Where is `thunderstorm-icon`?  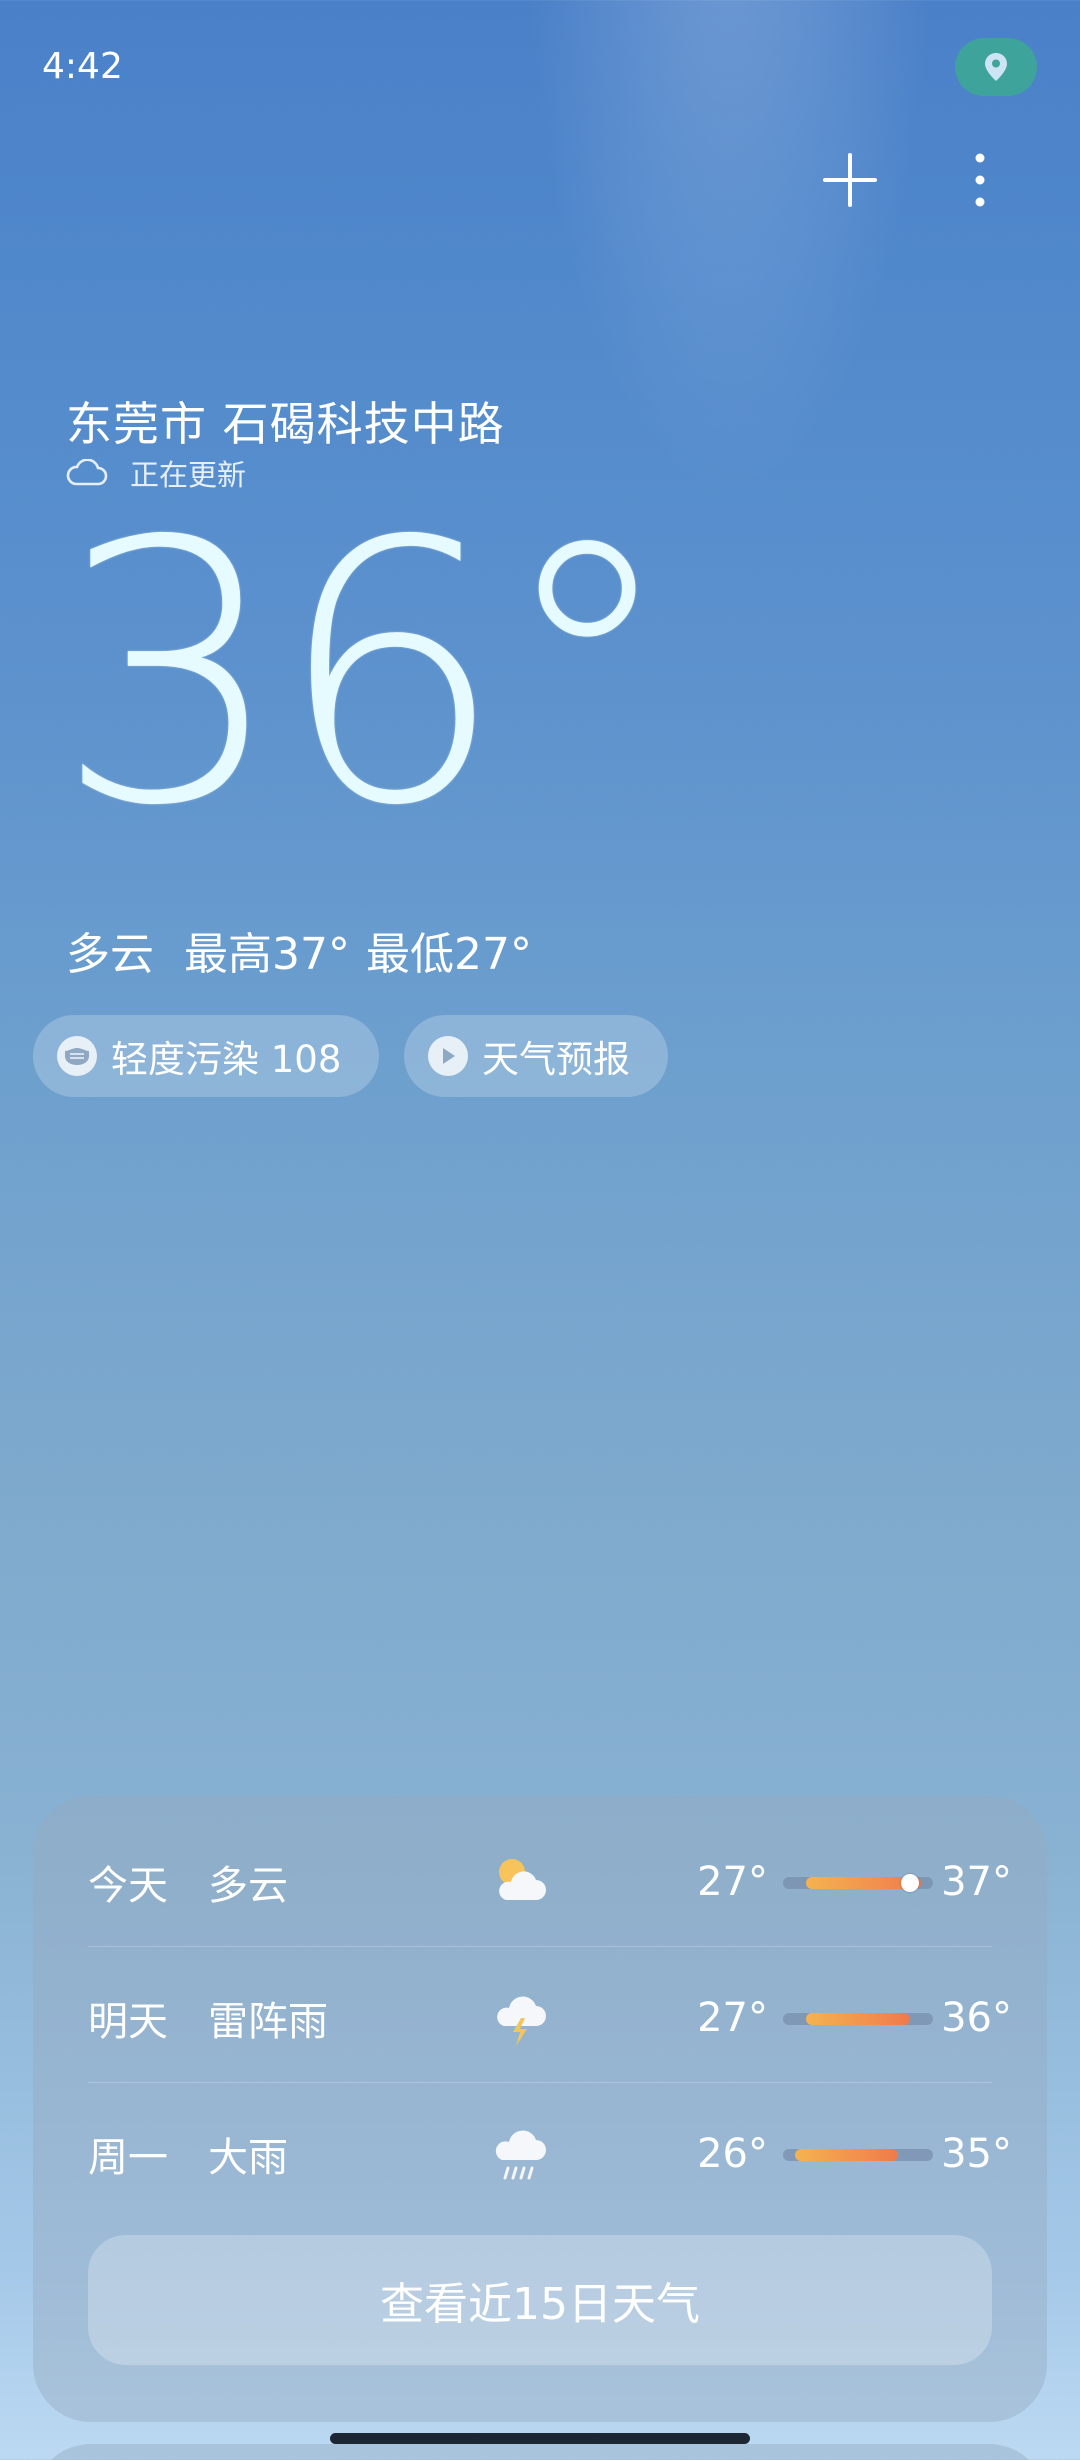
thunderstorm-icon is located at coordinates (521, 2021).